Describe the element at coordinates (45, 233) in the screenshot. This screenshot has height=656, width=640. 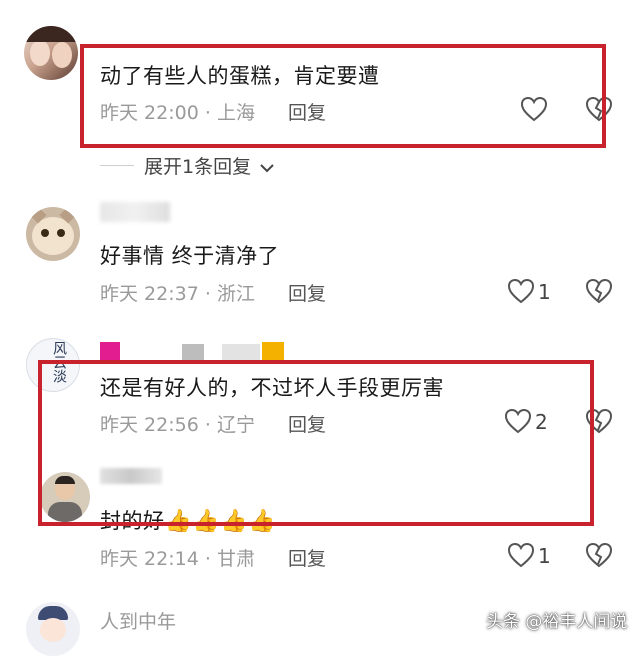
I see `cat-eye-left` at that location.